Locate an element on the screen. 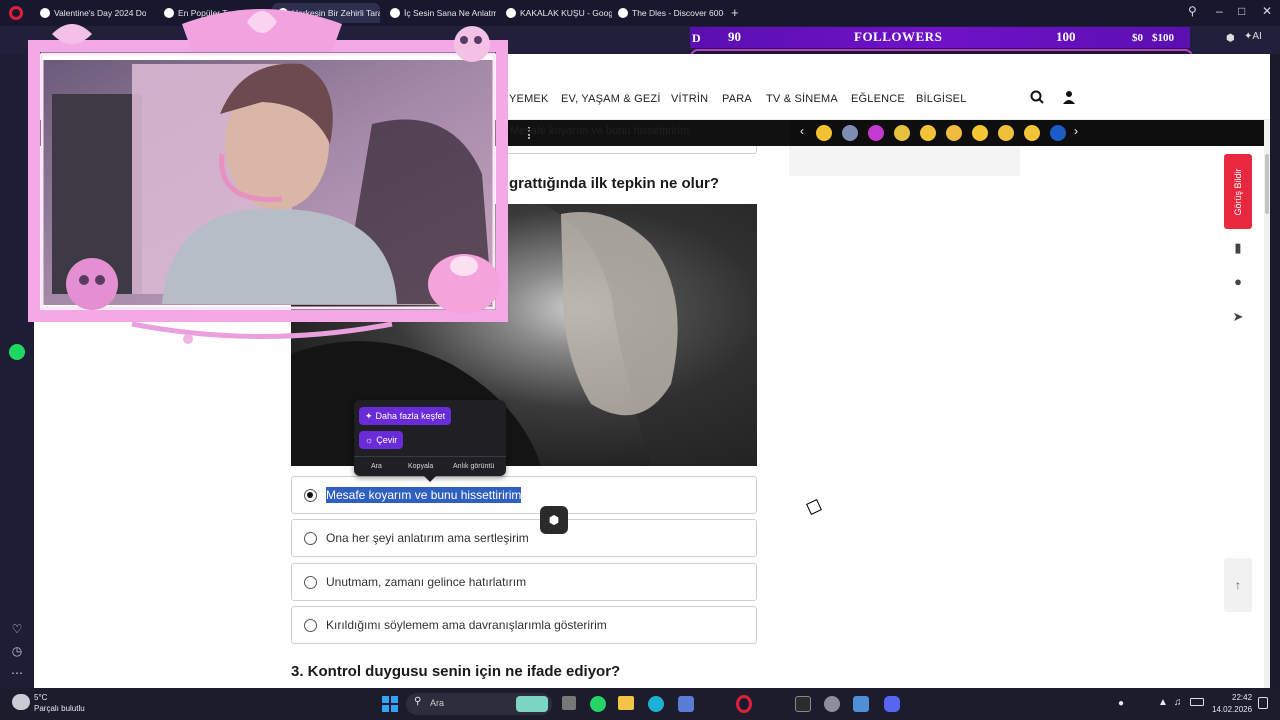 This screenshot has height=720, width=1280. volume-icon: ♫ is located at coordinates (1178, 702).